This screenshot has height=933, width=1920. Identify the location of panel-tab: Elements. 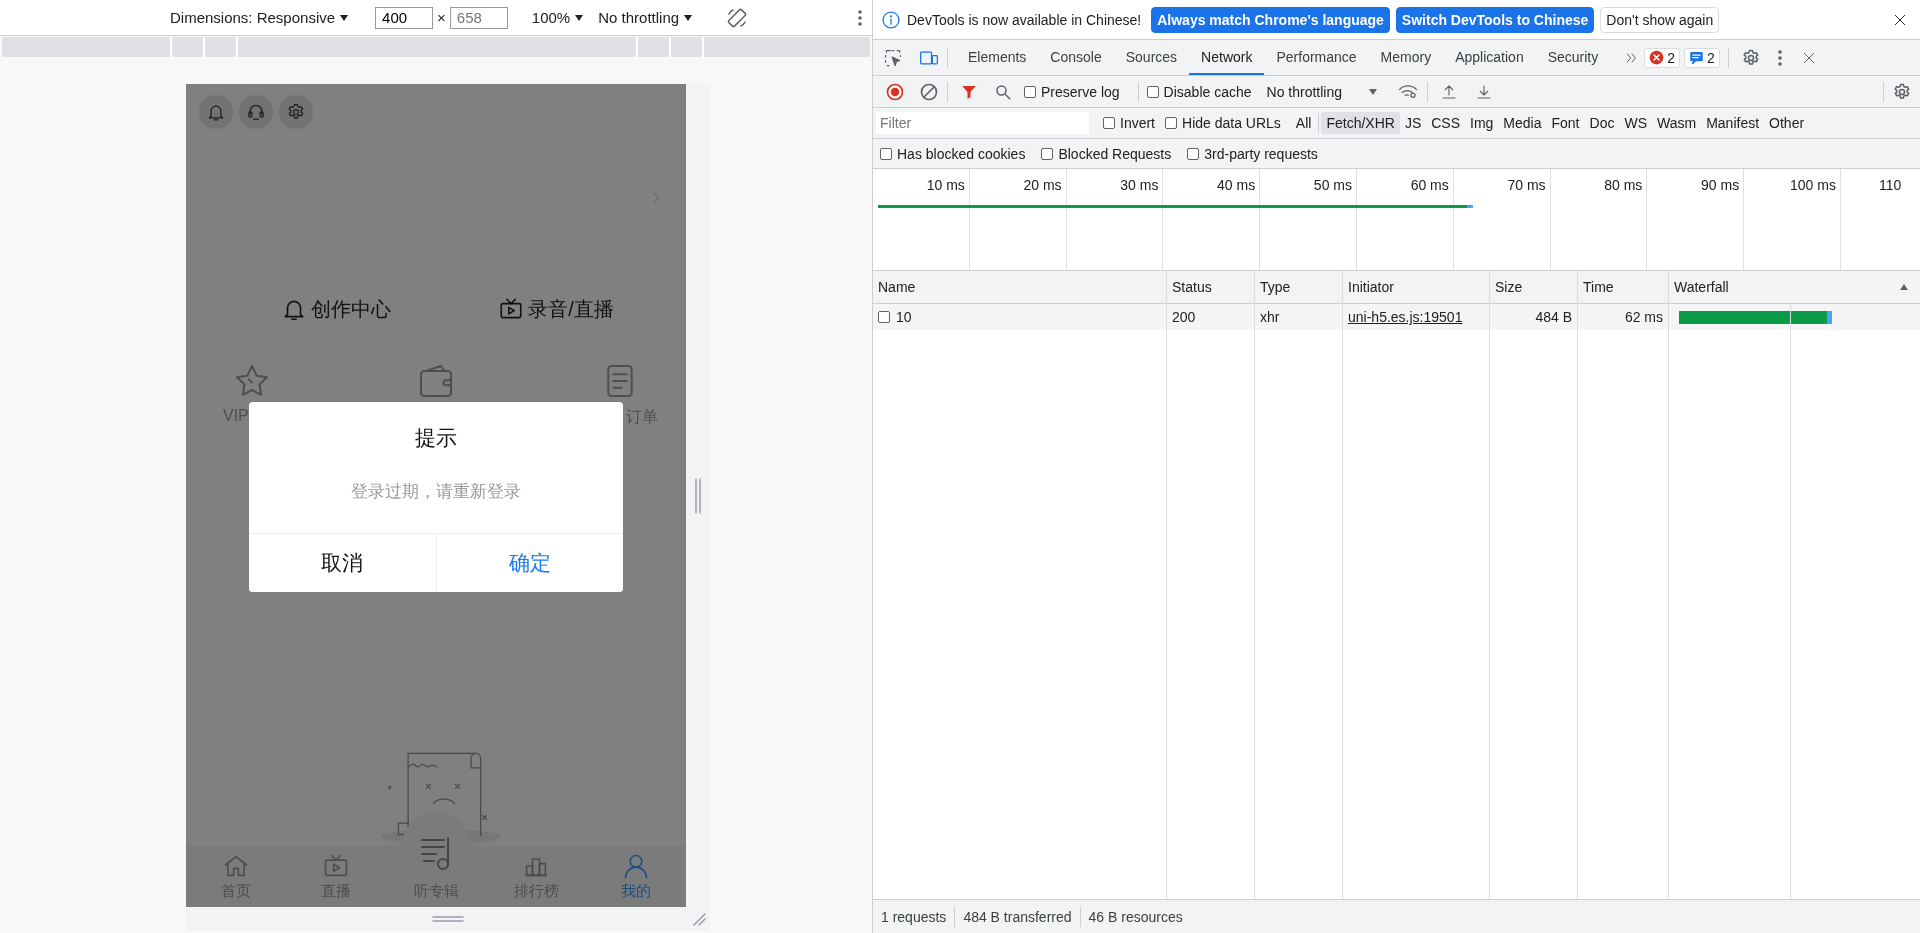
(997, 57).